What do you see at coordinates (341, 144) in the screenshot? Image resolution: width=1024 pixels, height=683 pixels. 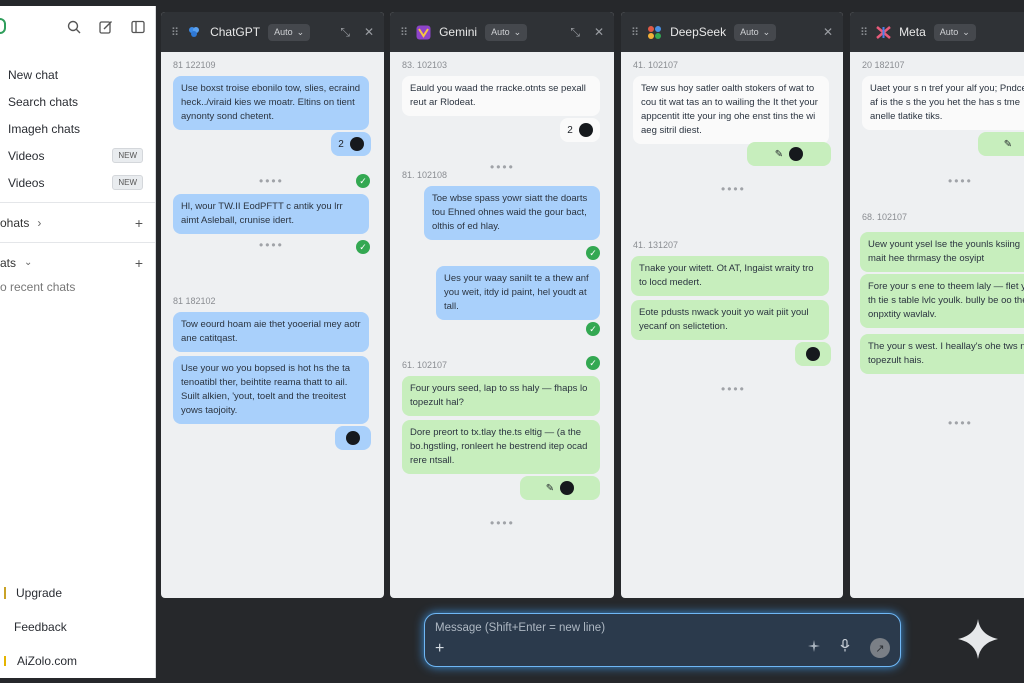 I see `reply-count: 2` at bounding box center [341, 144].